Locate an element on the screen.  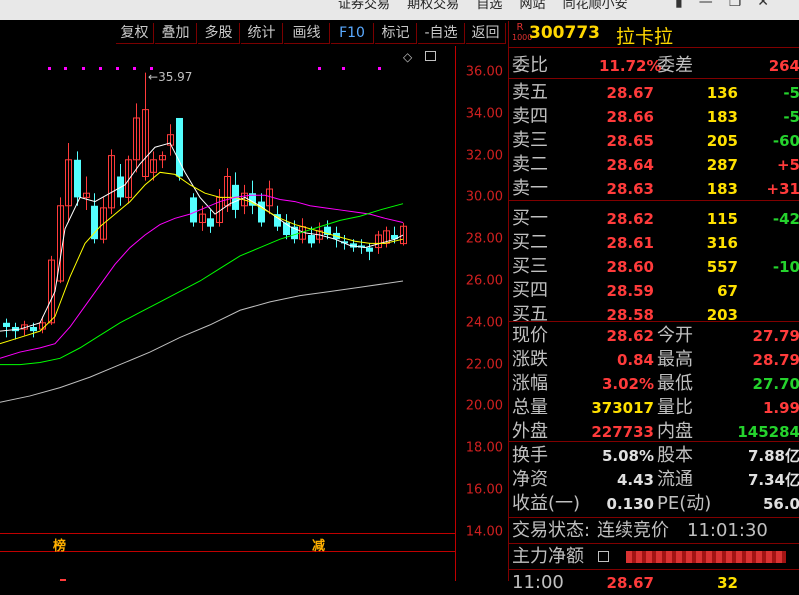
stock-name: 拉卡拉 is located at coordinates (644, 35).